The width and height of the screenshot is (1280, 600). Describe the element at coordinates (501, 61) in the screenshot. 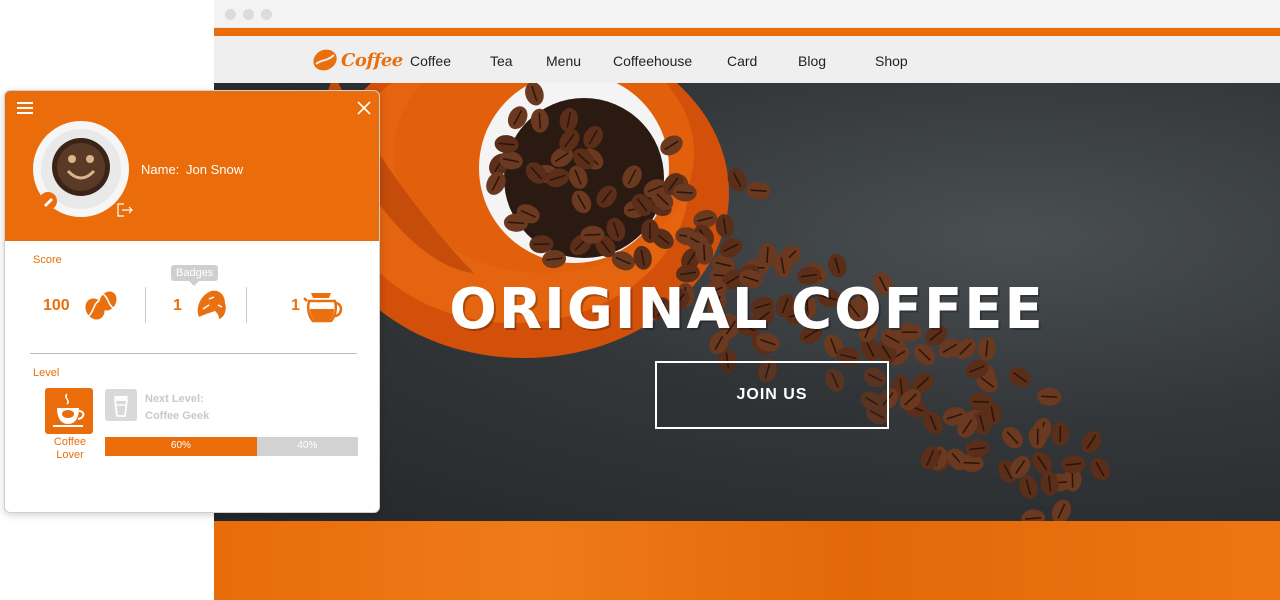

I see `nav-item-tea: Tea` at that location.